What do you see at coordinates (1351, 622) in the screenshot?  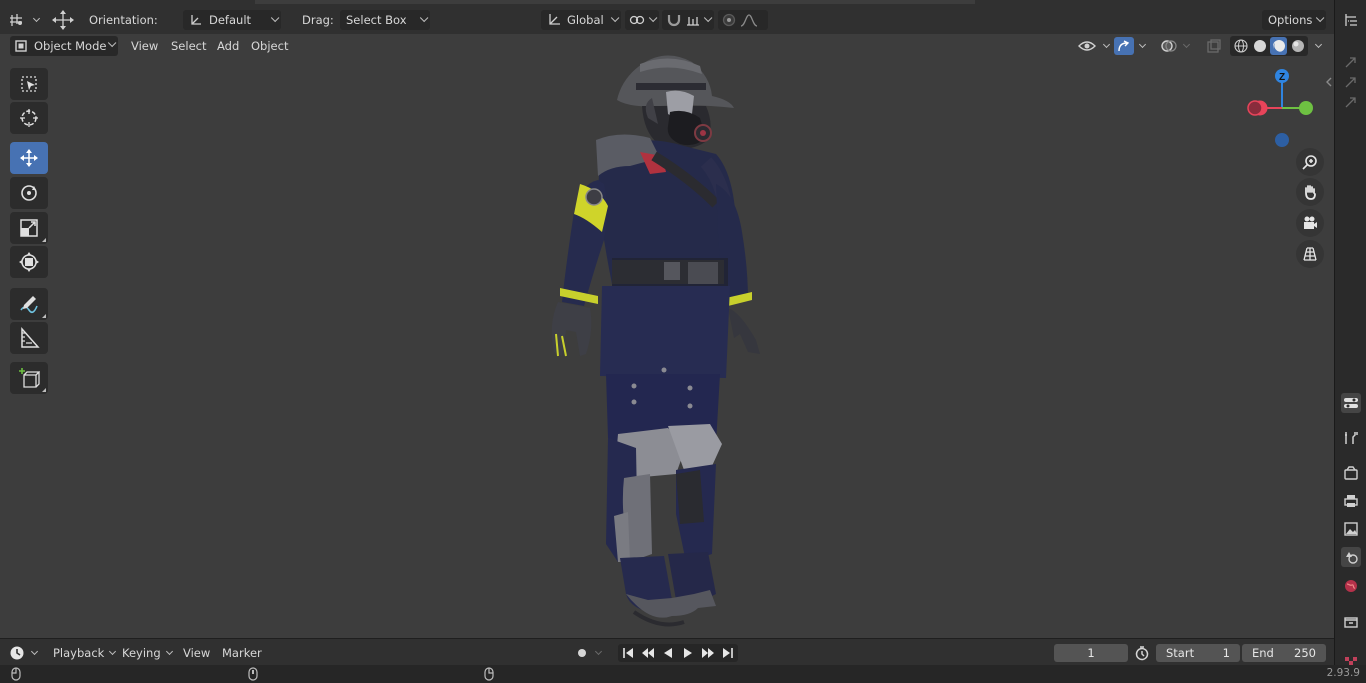 I see `tab-collection` at bounding box center [1351, 622].